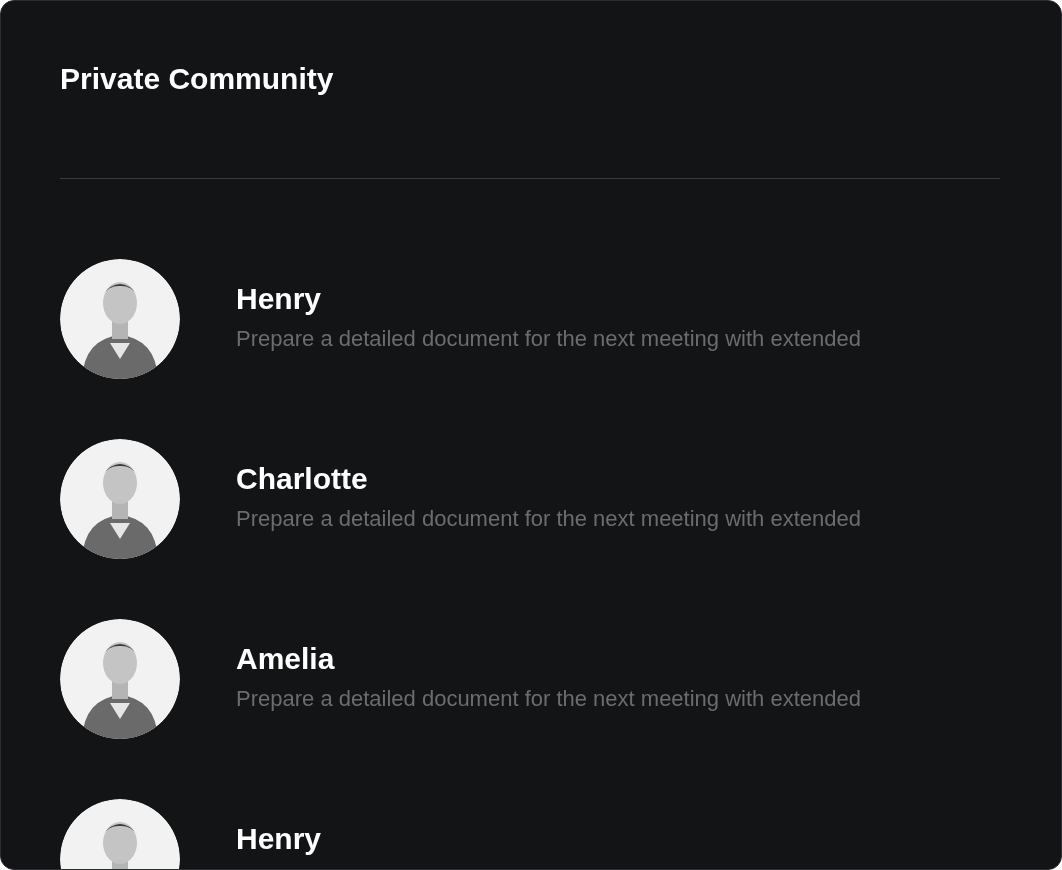 This screenshot has width=1062, height=870. Describe the element at coordinates (286, 659) in the screenshot. I see `member-name: Amelia` at that location.